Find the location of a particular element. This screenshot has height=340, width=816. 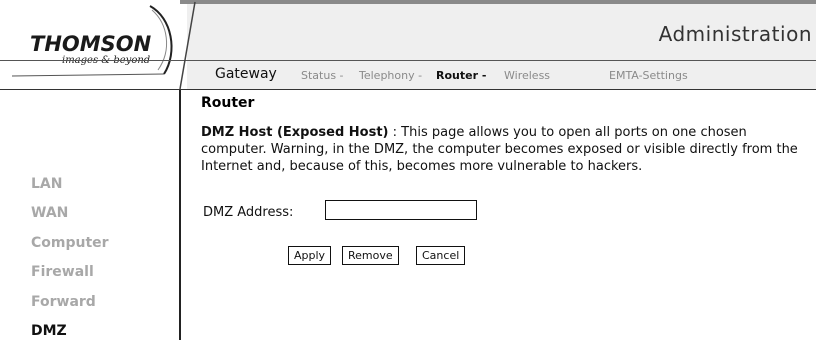

nav-emta-settings: EMTA-Settings is located at coordinates (648, 75).